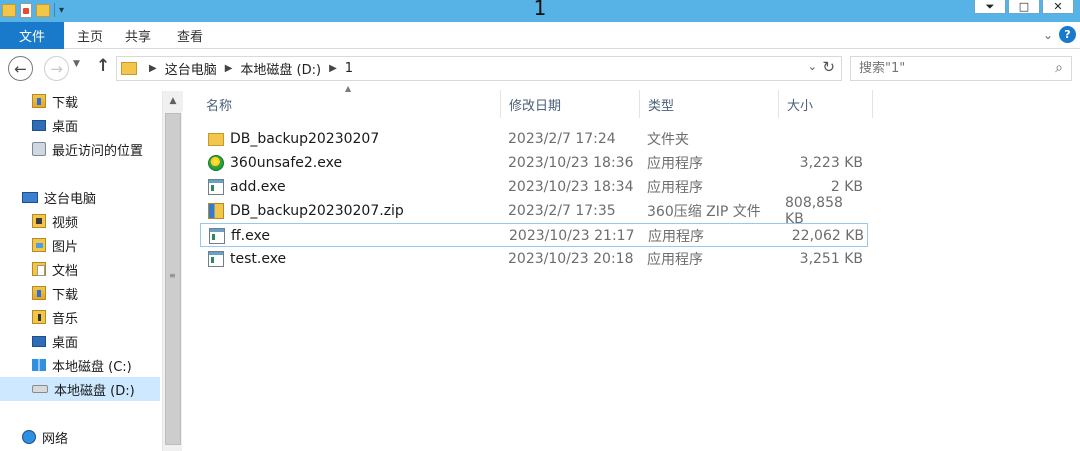 The width and height of the screenshot is (1080, 451). I want to click on column-header-date-modified: 修改日期, so click(570, 104).